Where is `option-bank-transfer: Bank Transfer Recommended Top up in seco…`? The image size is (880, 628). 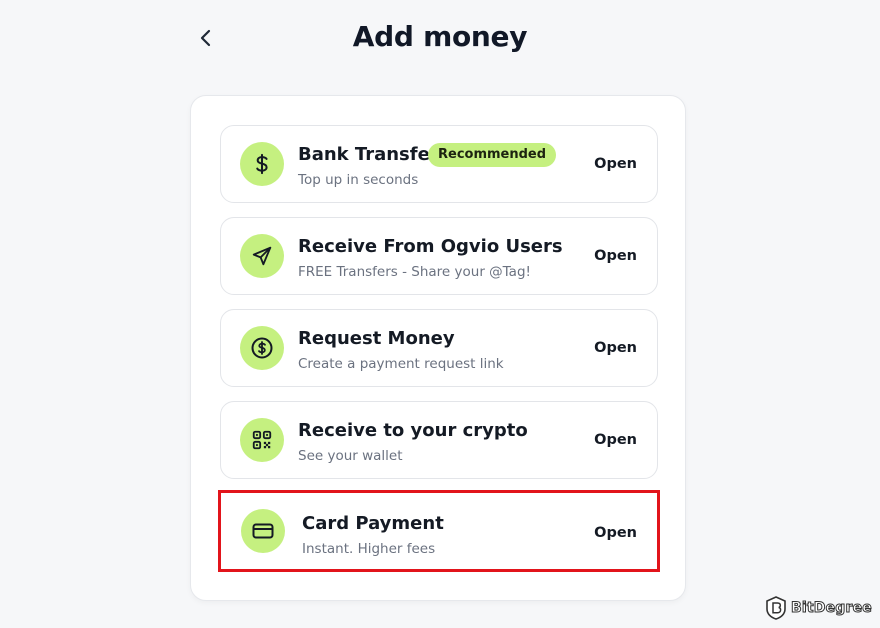
option-bank-transfer: Bank Transfer Recommended Top up in seco… is located at coordinates (439, 164).